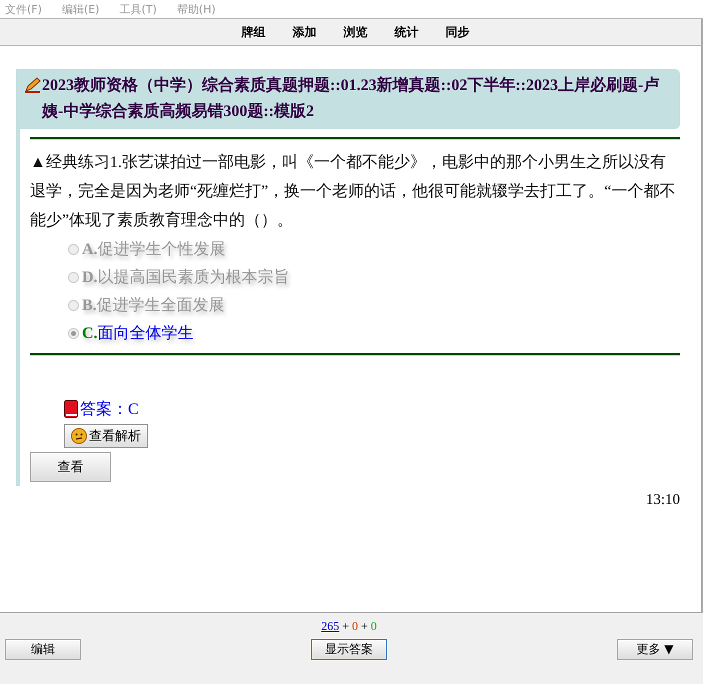  I want to click on toolbar-link: 浏览, so click(356, 32).